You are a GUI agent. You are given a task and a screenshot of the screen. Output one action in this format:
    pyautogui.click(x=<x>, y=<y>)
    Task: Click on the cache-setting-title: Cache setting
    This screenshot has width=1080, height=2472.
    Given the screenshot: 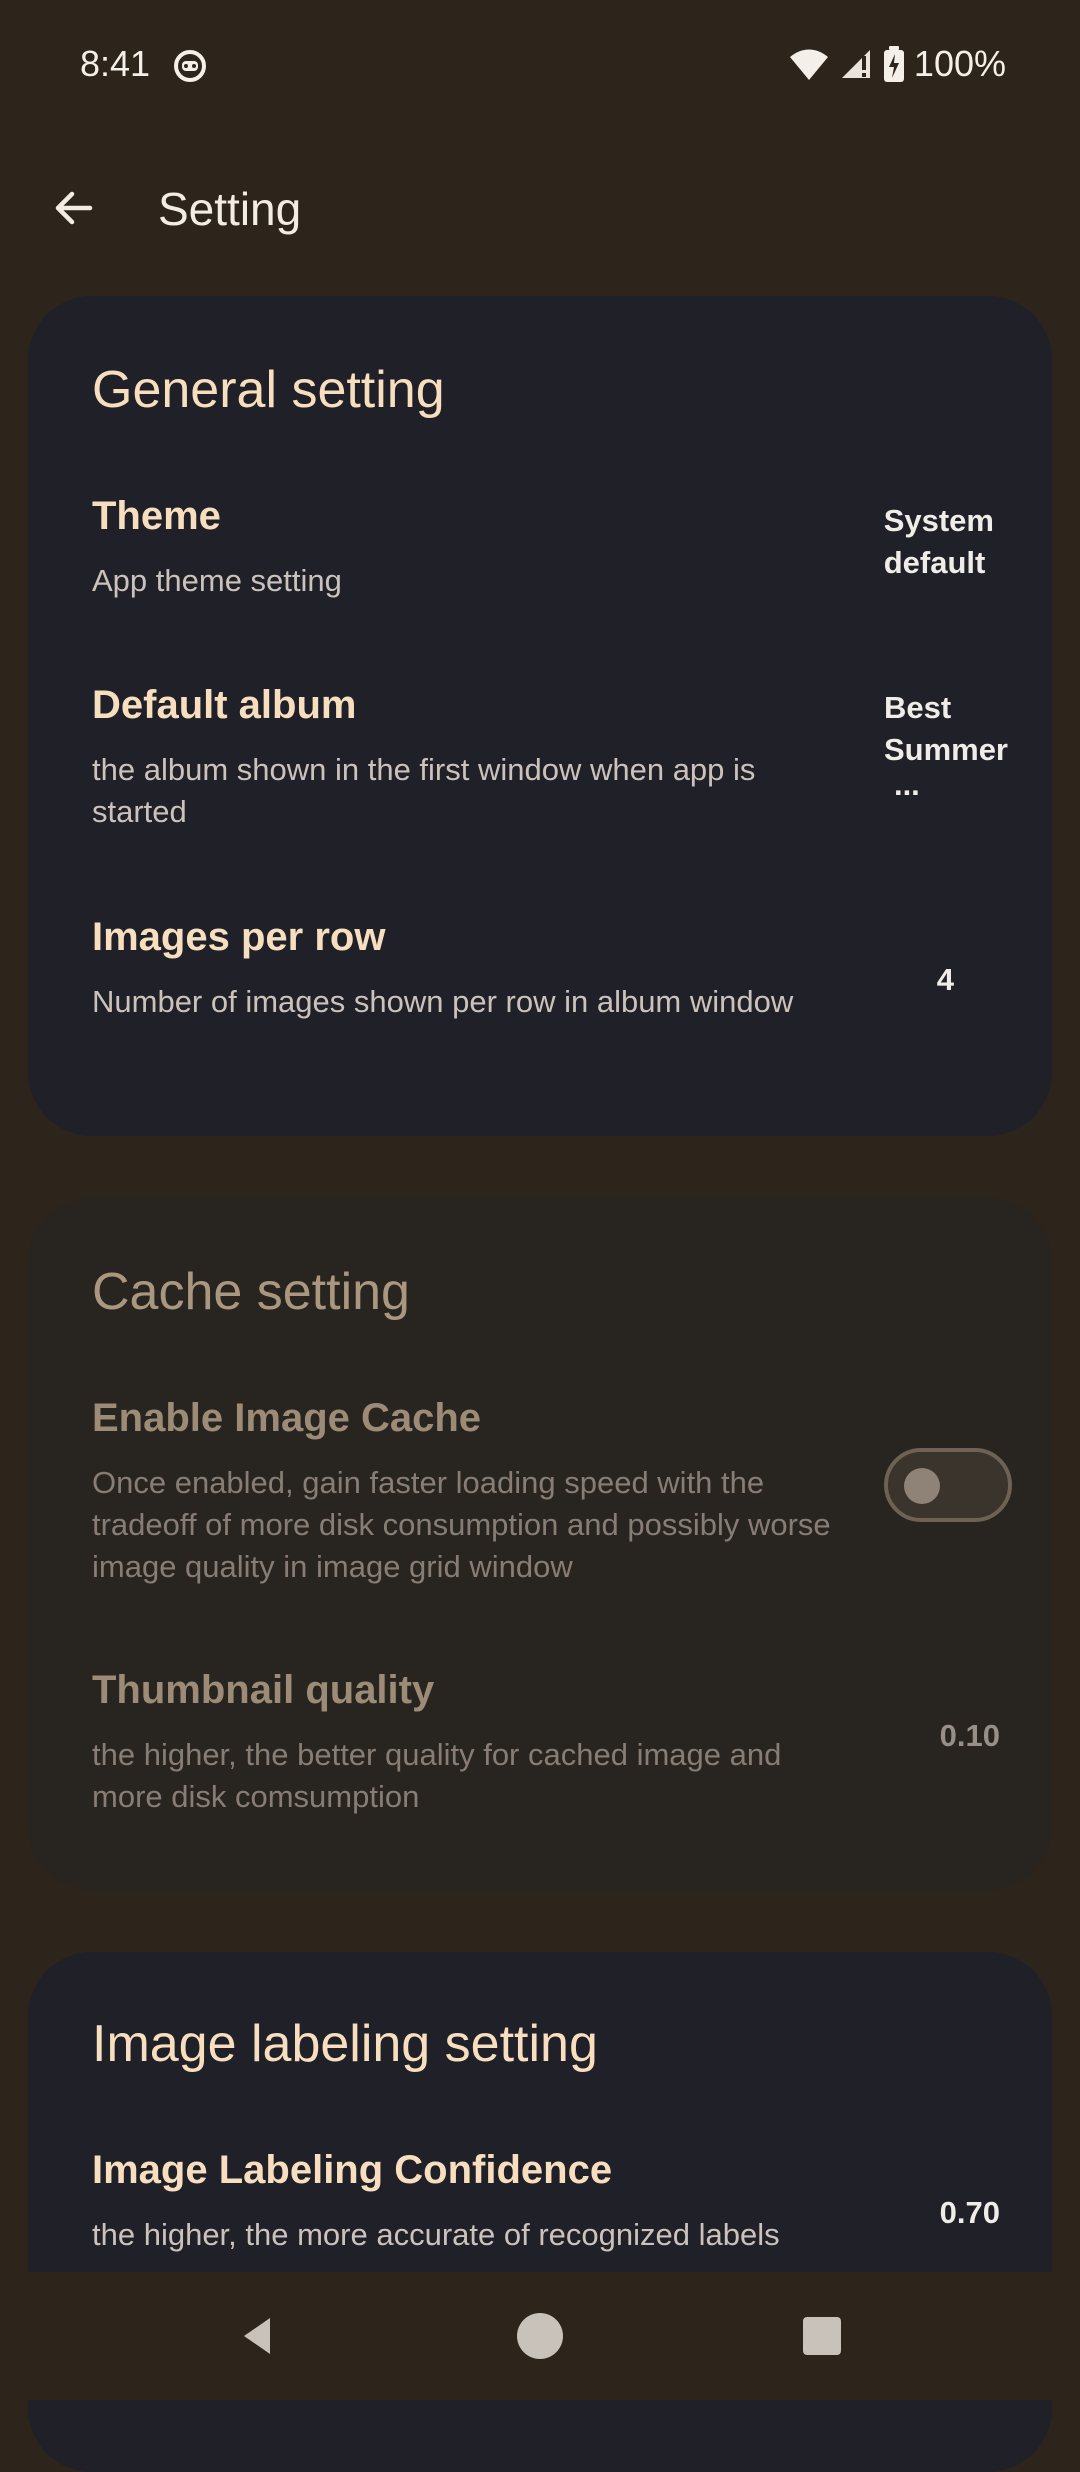 What is the action you would take?
    pyautogui.click(x=251, y=1292)
    